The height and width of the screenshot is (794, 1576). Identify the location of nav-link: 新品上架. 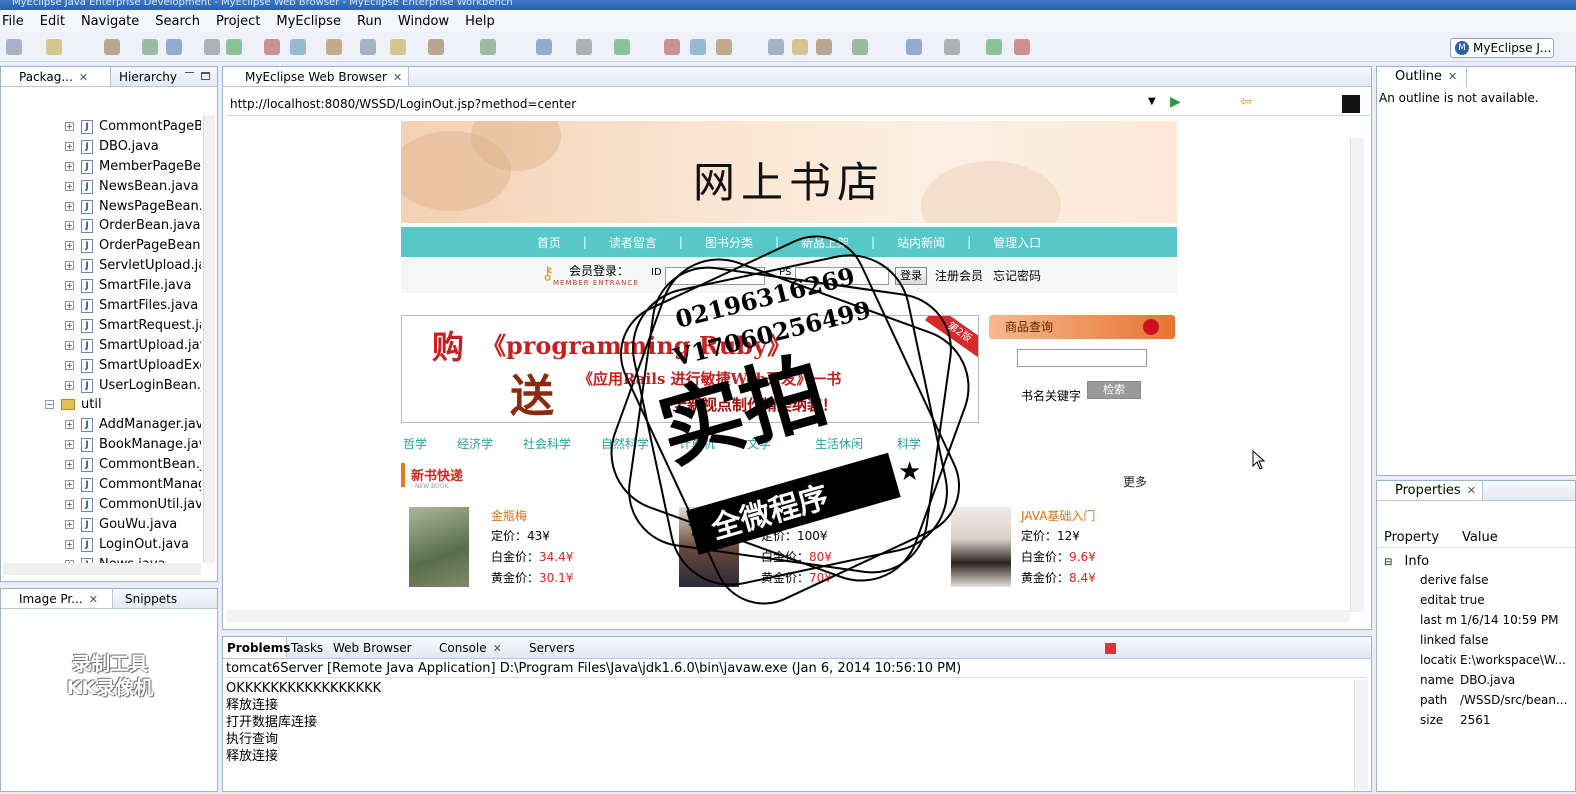
(825, 242).